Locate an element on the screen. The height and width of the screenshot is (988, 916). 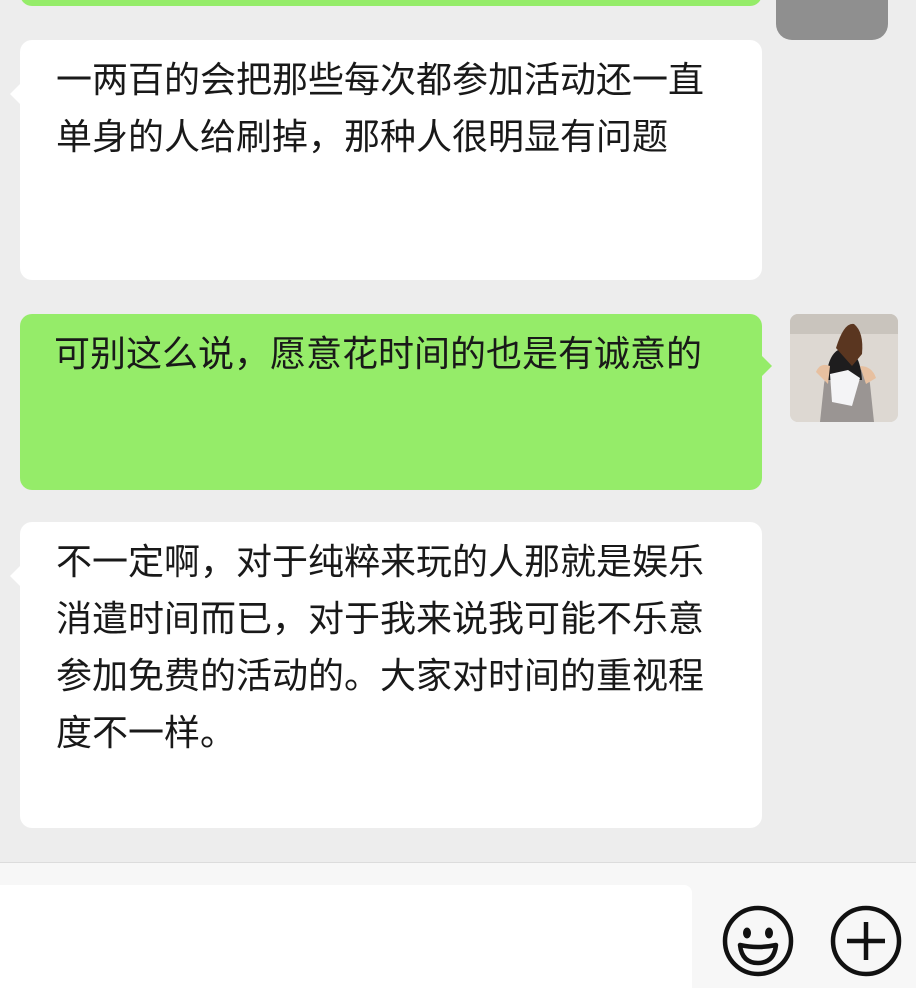
previous-message-bubble is located at coordinates (391, 3).